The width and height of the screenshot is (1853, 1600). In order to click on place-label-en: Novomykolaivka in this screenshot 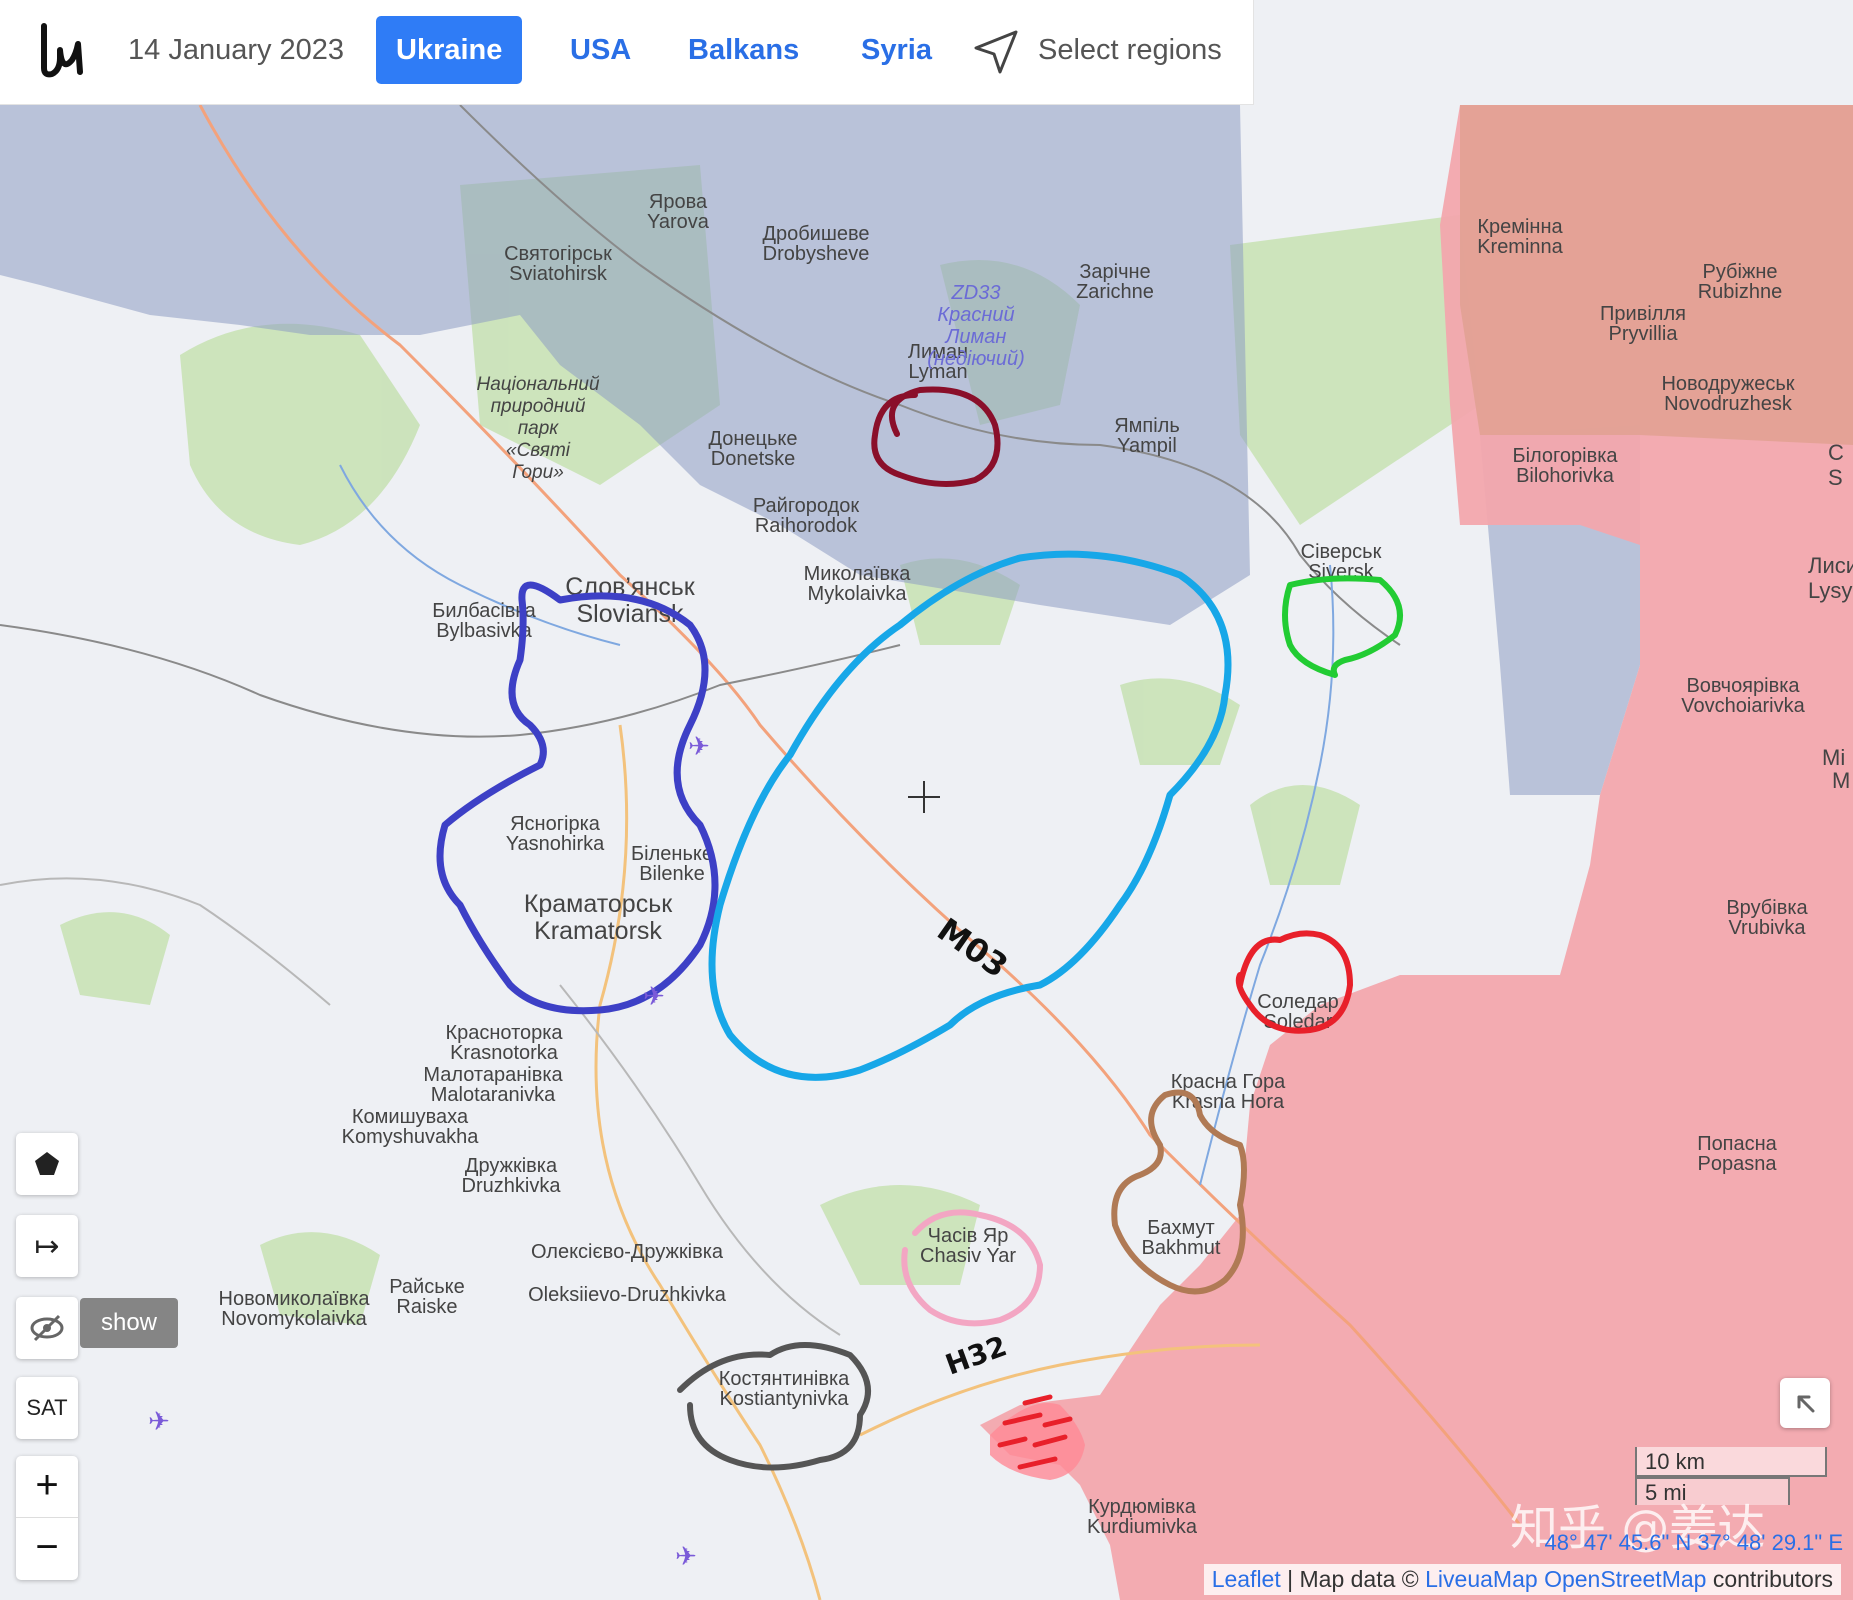, I will do `click(294, 1319)`.